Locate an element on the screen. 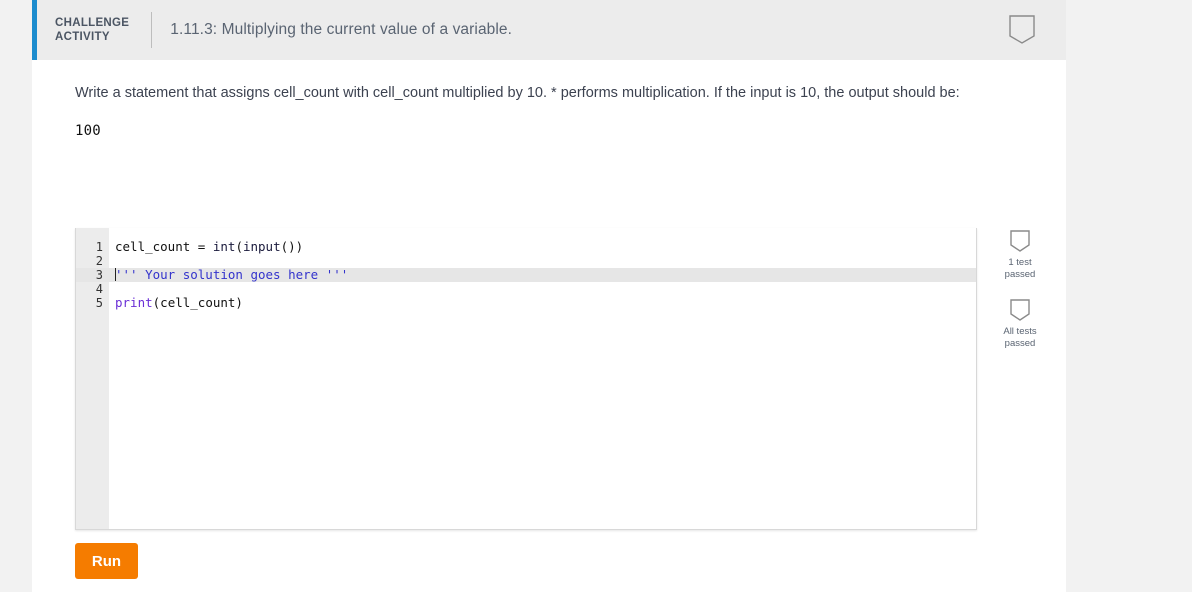 The height and width of the screenshot is (592, 1192). line-number: 1 is located at coordinates (99, 247).